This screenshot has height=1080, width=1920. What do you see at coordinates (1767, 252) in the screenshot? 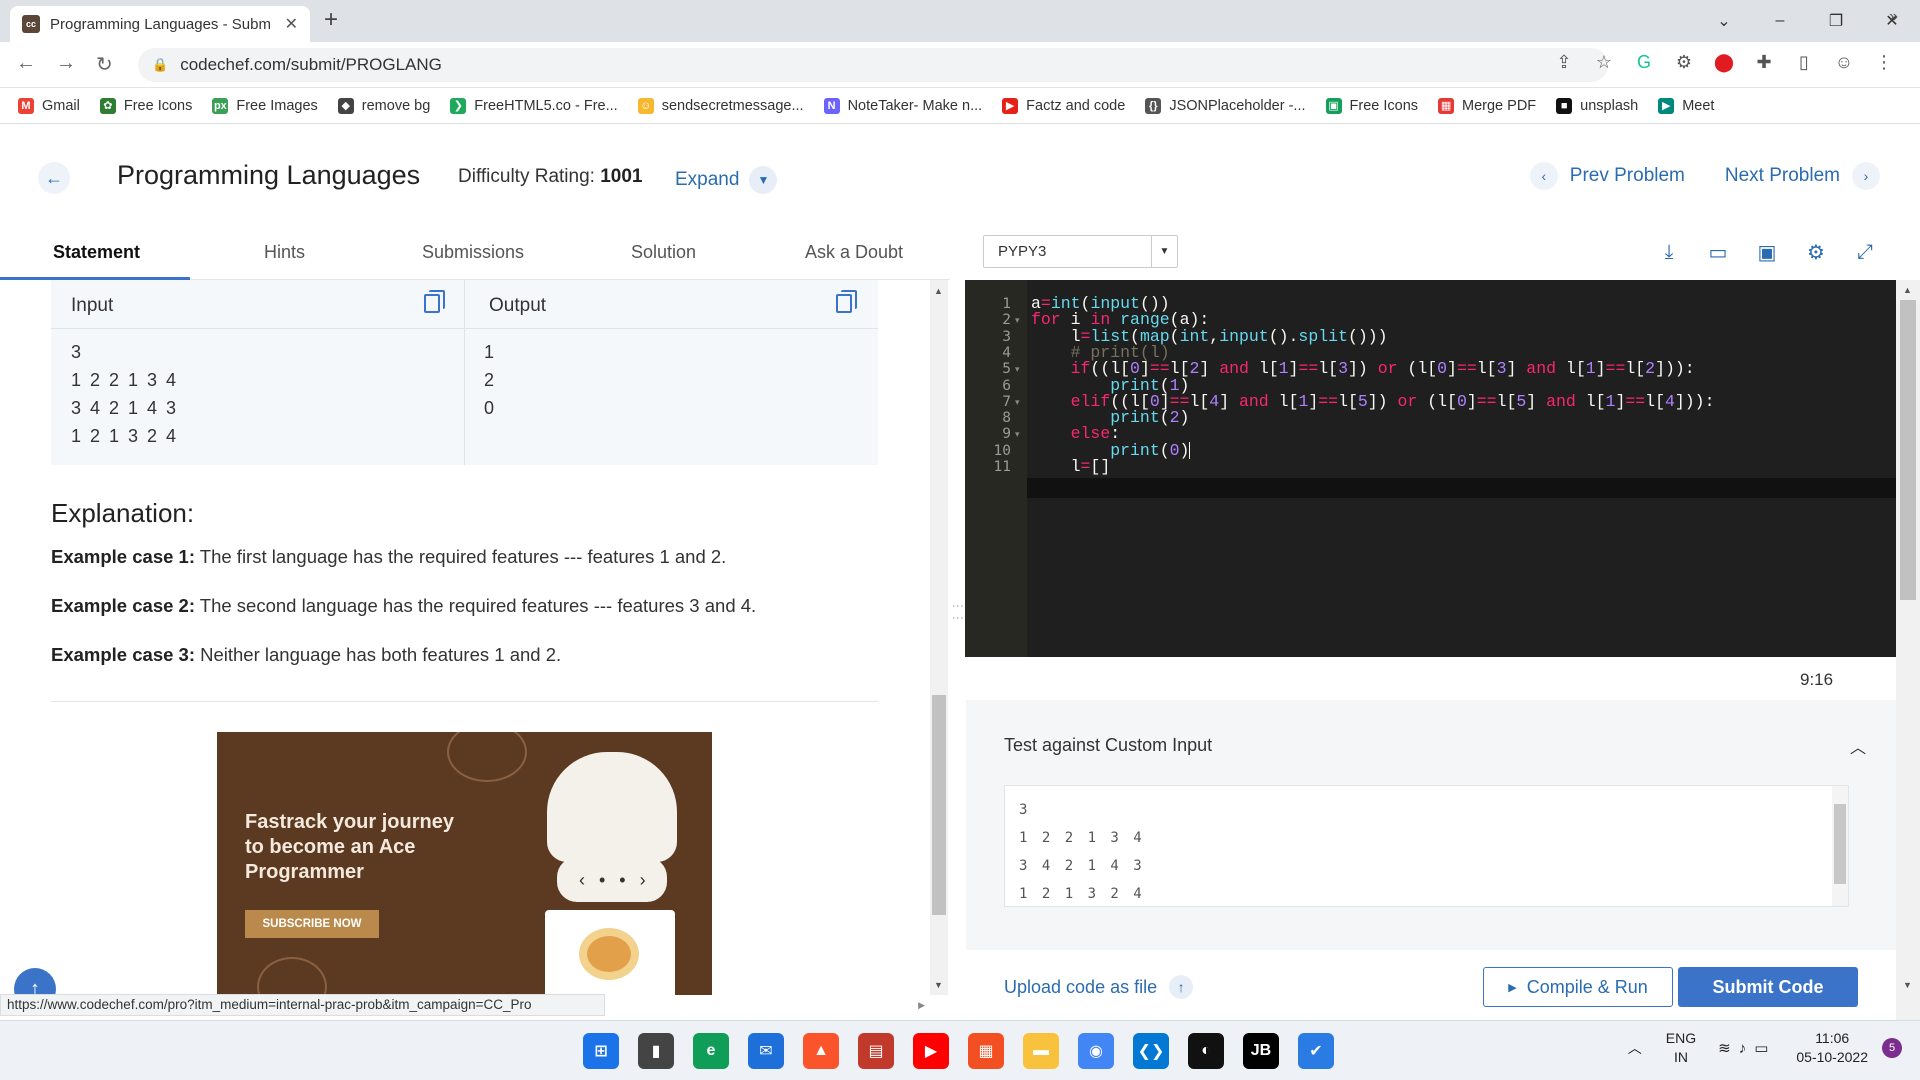
I see `save-icon: ▣` at bounding box center [1767, 252].